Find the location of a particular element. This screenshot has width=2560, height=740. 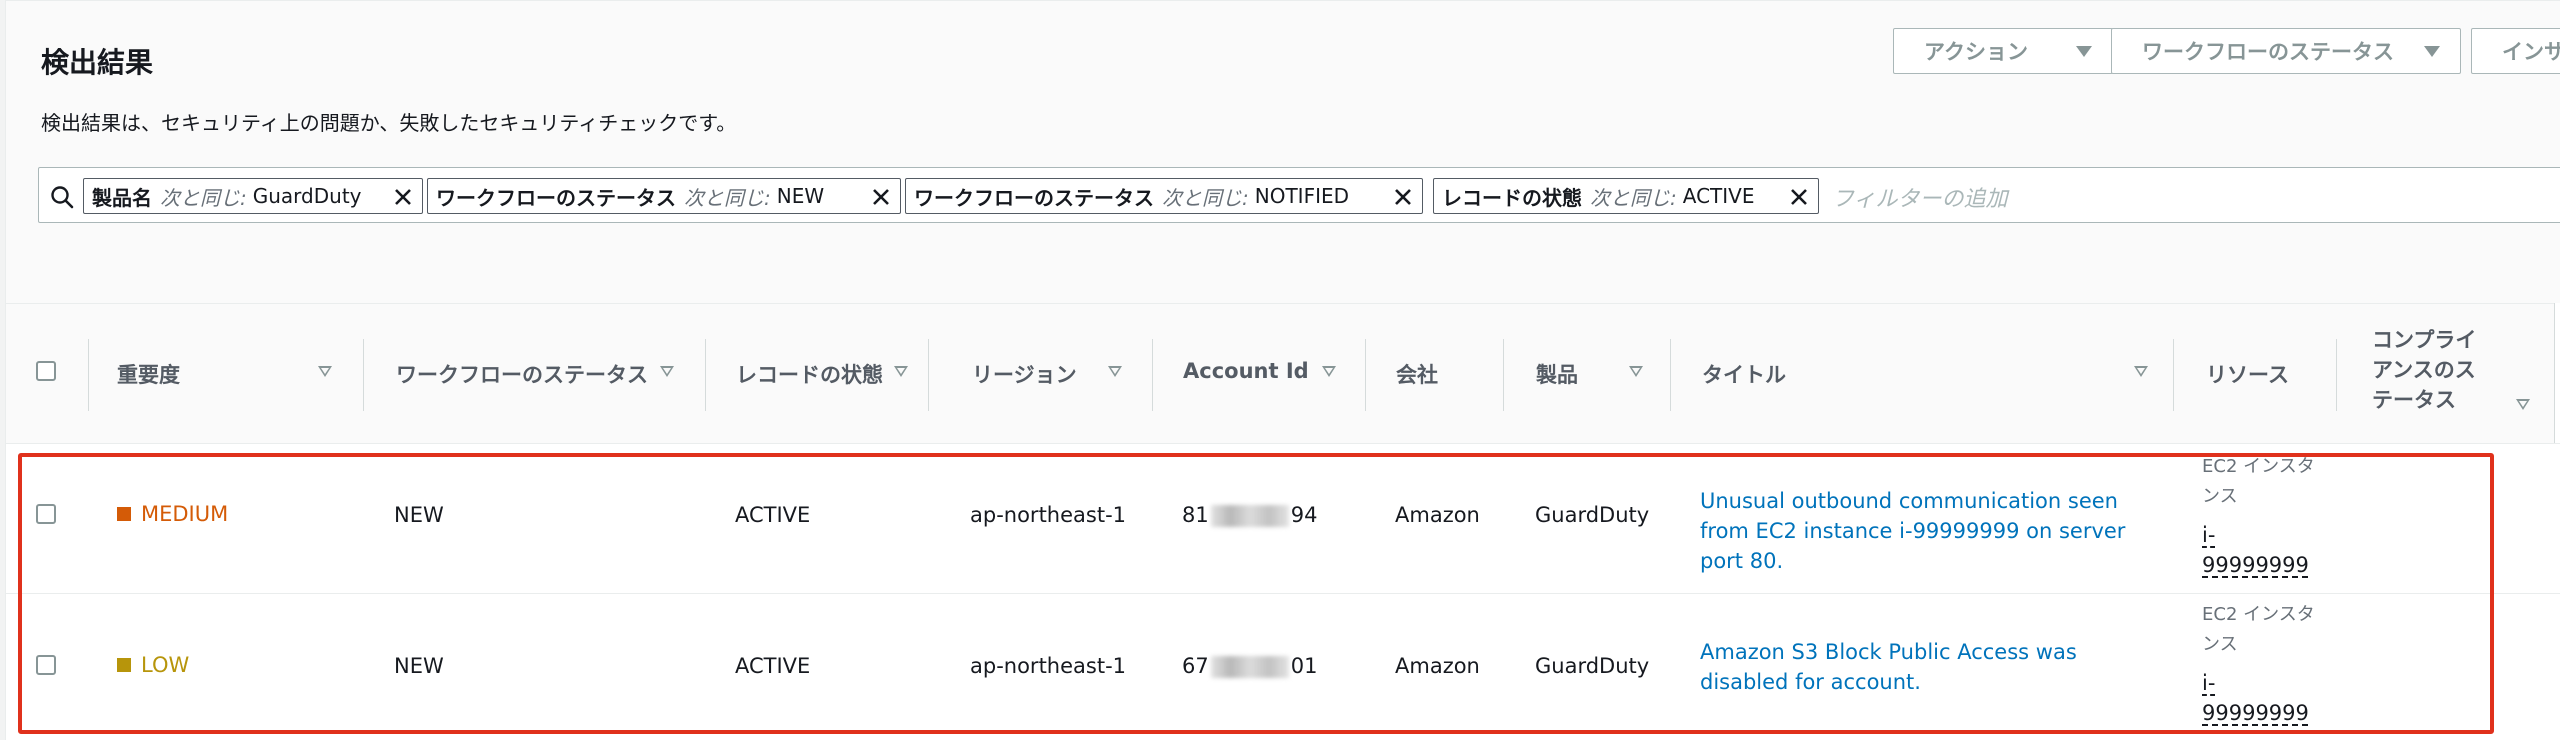

compliance-header-line: コンプライ is located at coordinates (2424, 340).